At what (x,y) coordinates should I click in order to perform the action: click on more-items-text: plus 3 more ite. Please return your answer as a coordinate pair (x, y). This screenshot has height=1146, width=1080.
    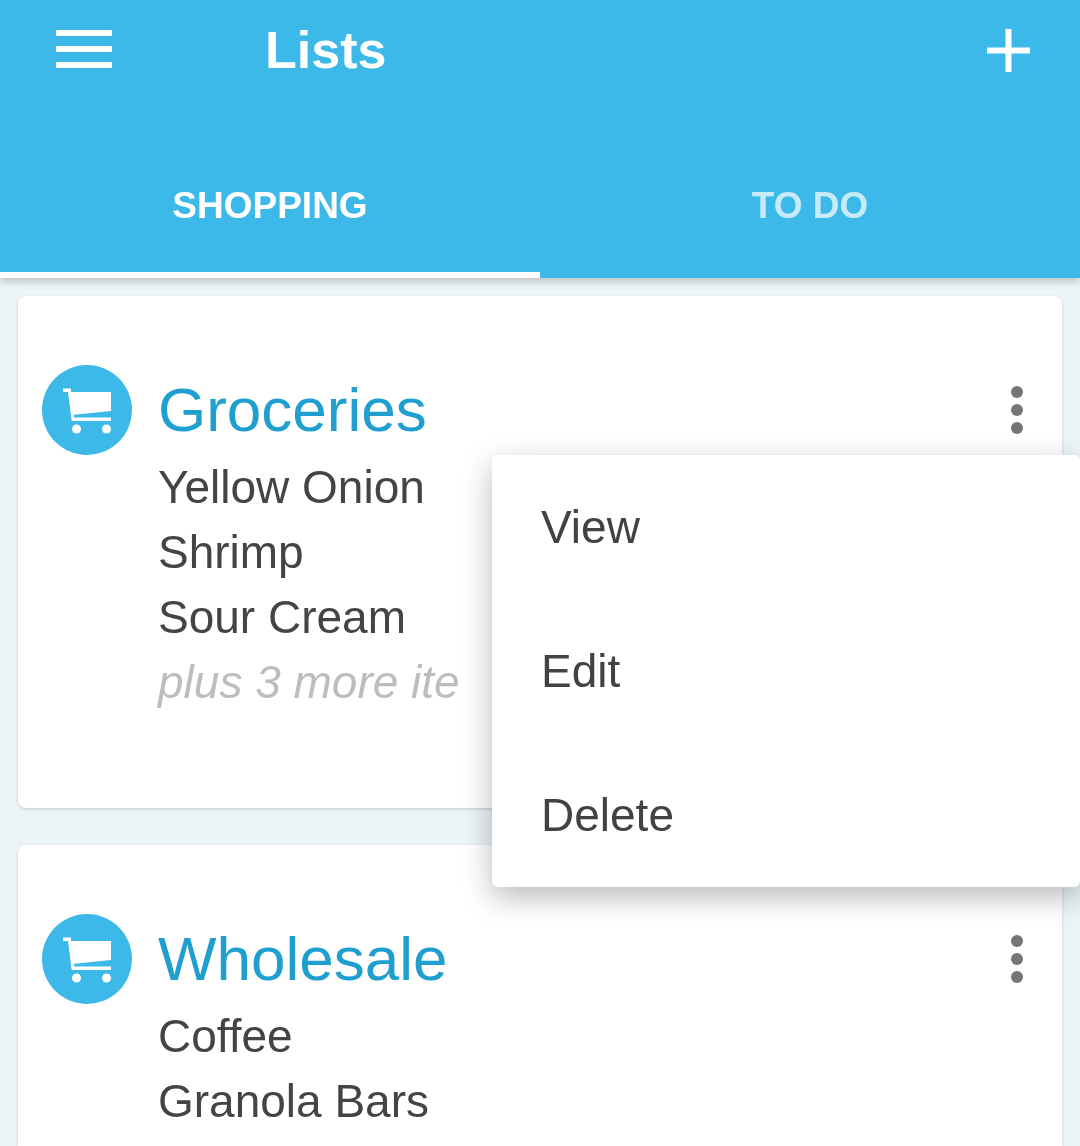
    Looking at the image, I should click on (309, 682).